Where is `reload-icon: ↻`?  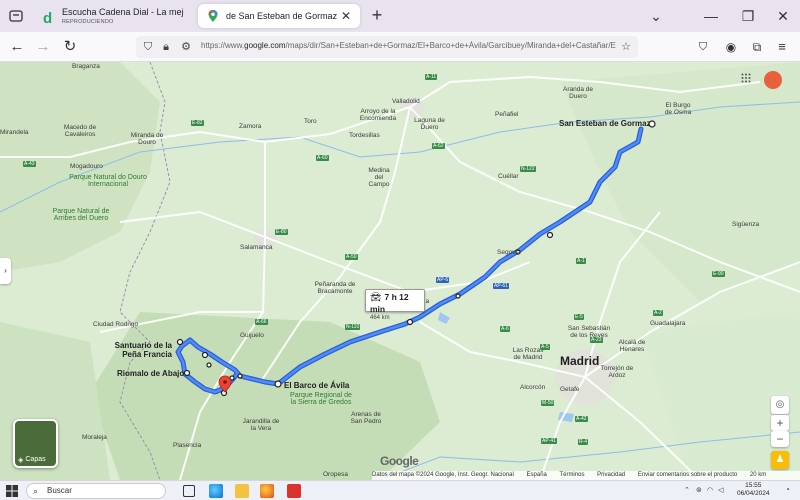 reload-icon: ↻ is located at coordinates (70, 47).